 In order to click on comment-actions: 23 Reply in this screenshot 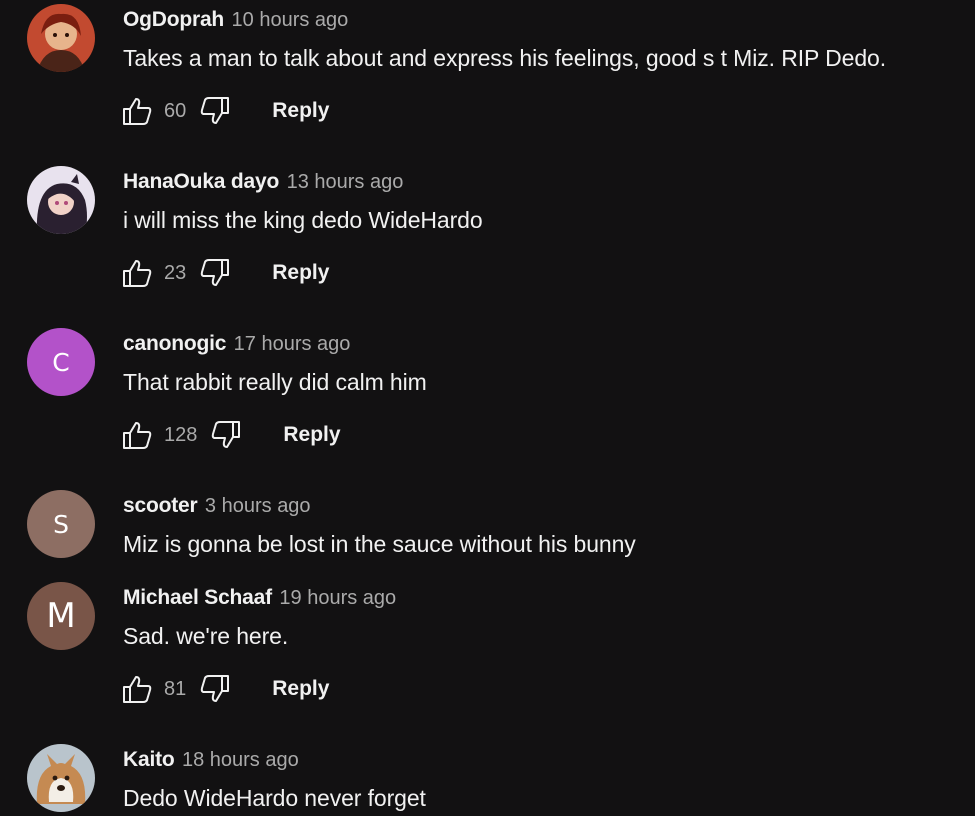, I will do `click(224, 273)`.